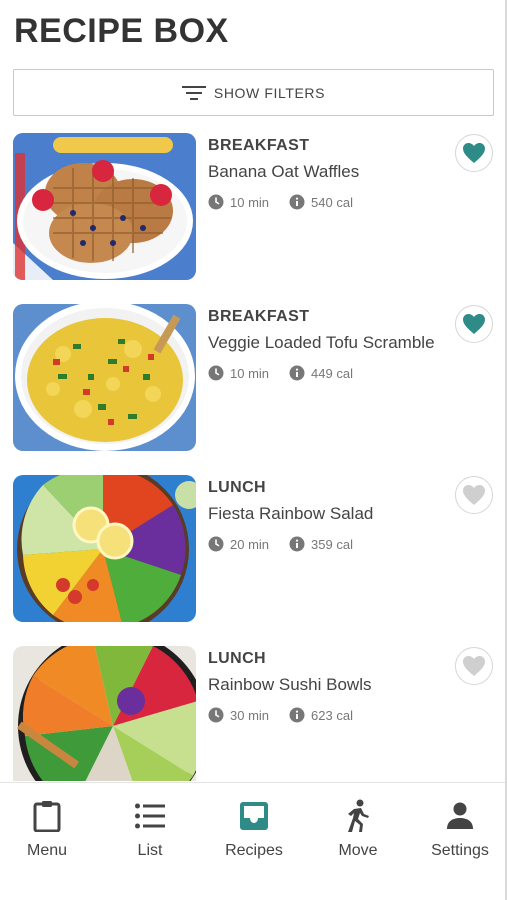 The image size is (507, 900). What do you see at coordinates (332, 373) in the screenshot?
I see `recipe-calories: 449 cal` at bounding box center [332, 373].